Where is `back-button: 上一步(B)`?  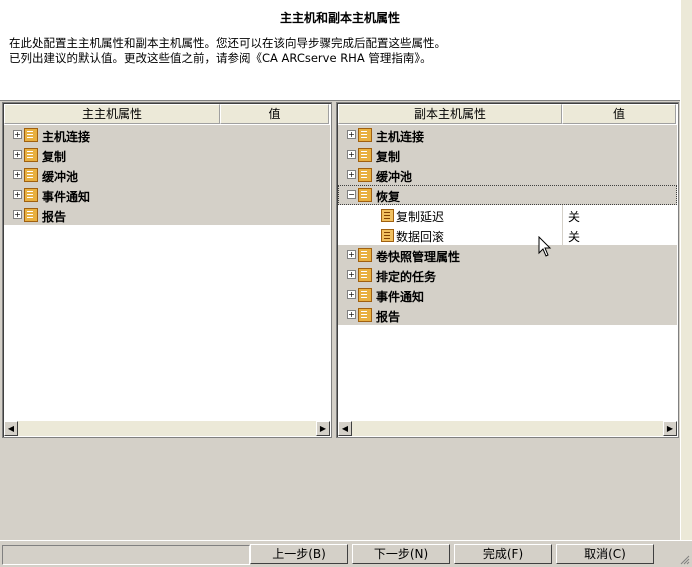
back-button: 上一步(B) is located at coordinates (299, 554).